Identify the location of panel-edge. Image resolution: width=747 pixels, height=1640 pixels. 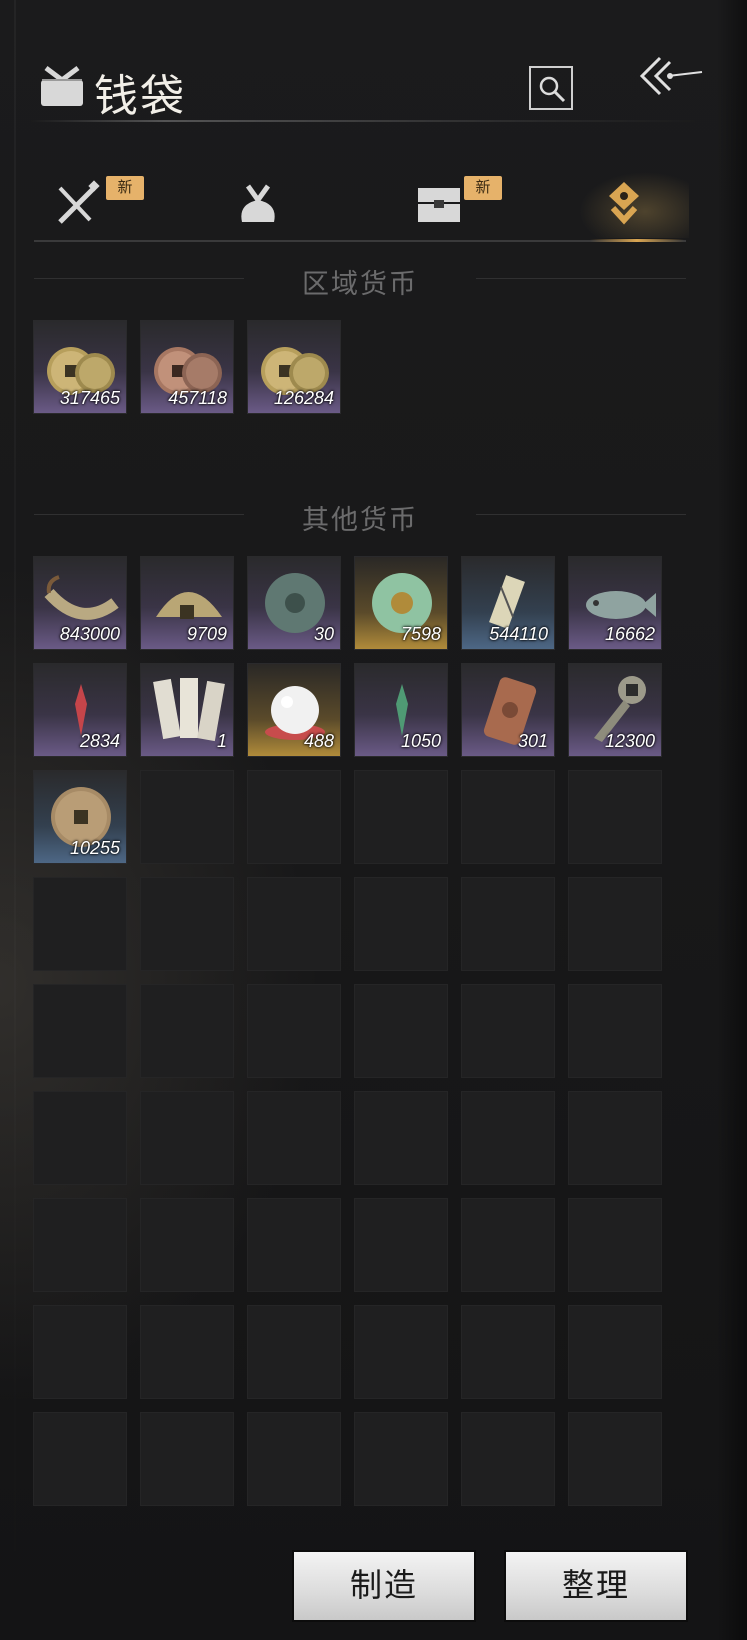
(15, 820).